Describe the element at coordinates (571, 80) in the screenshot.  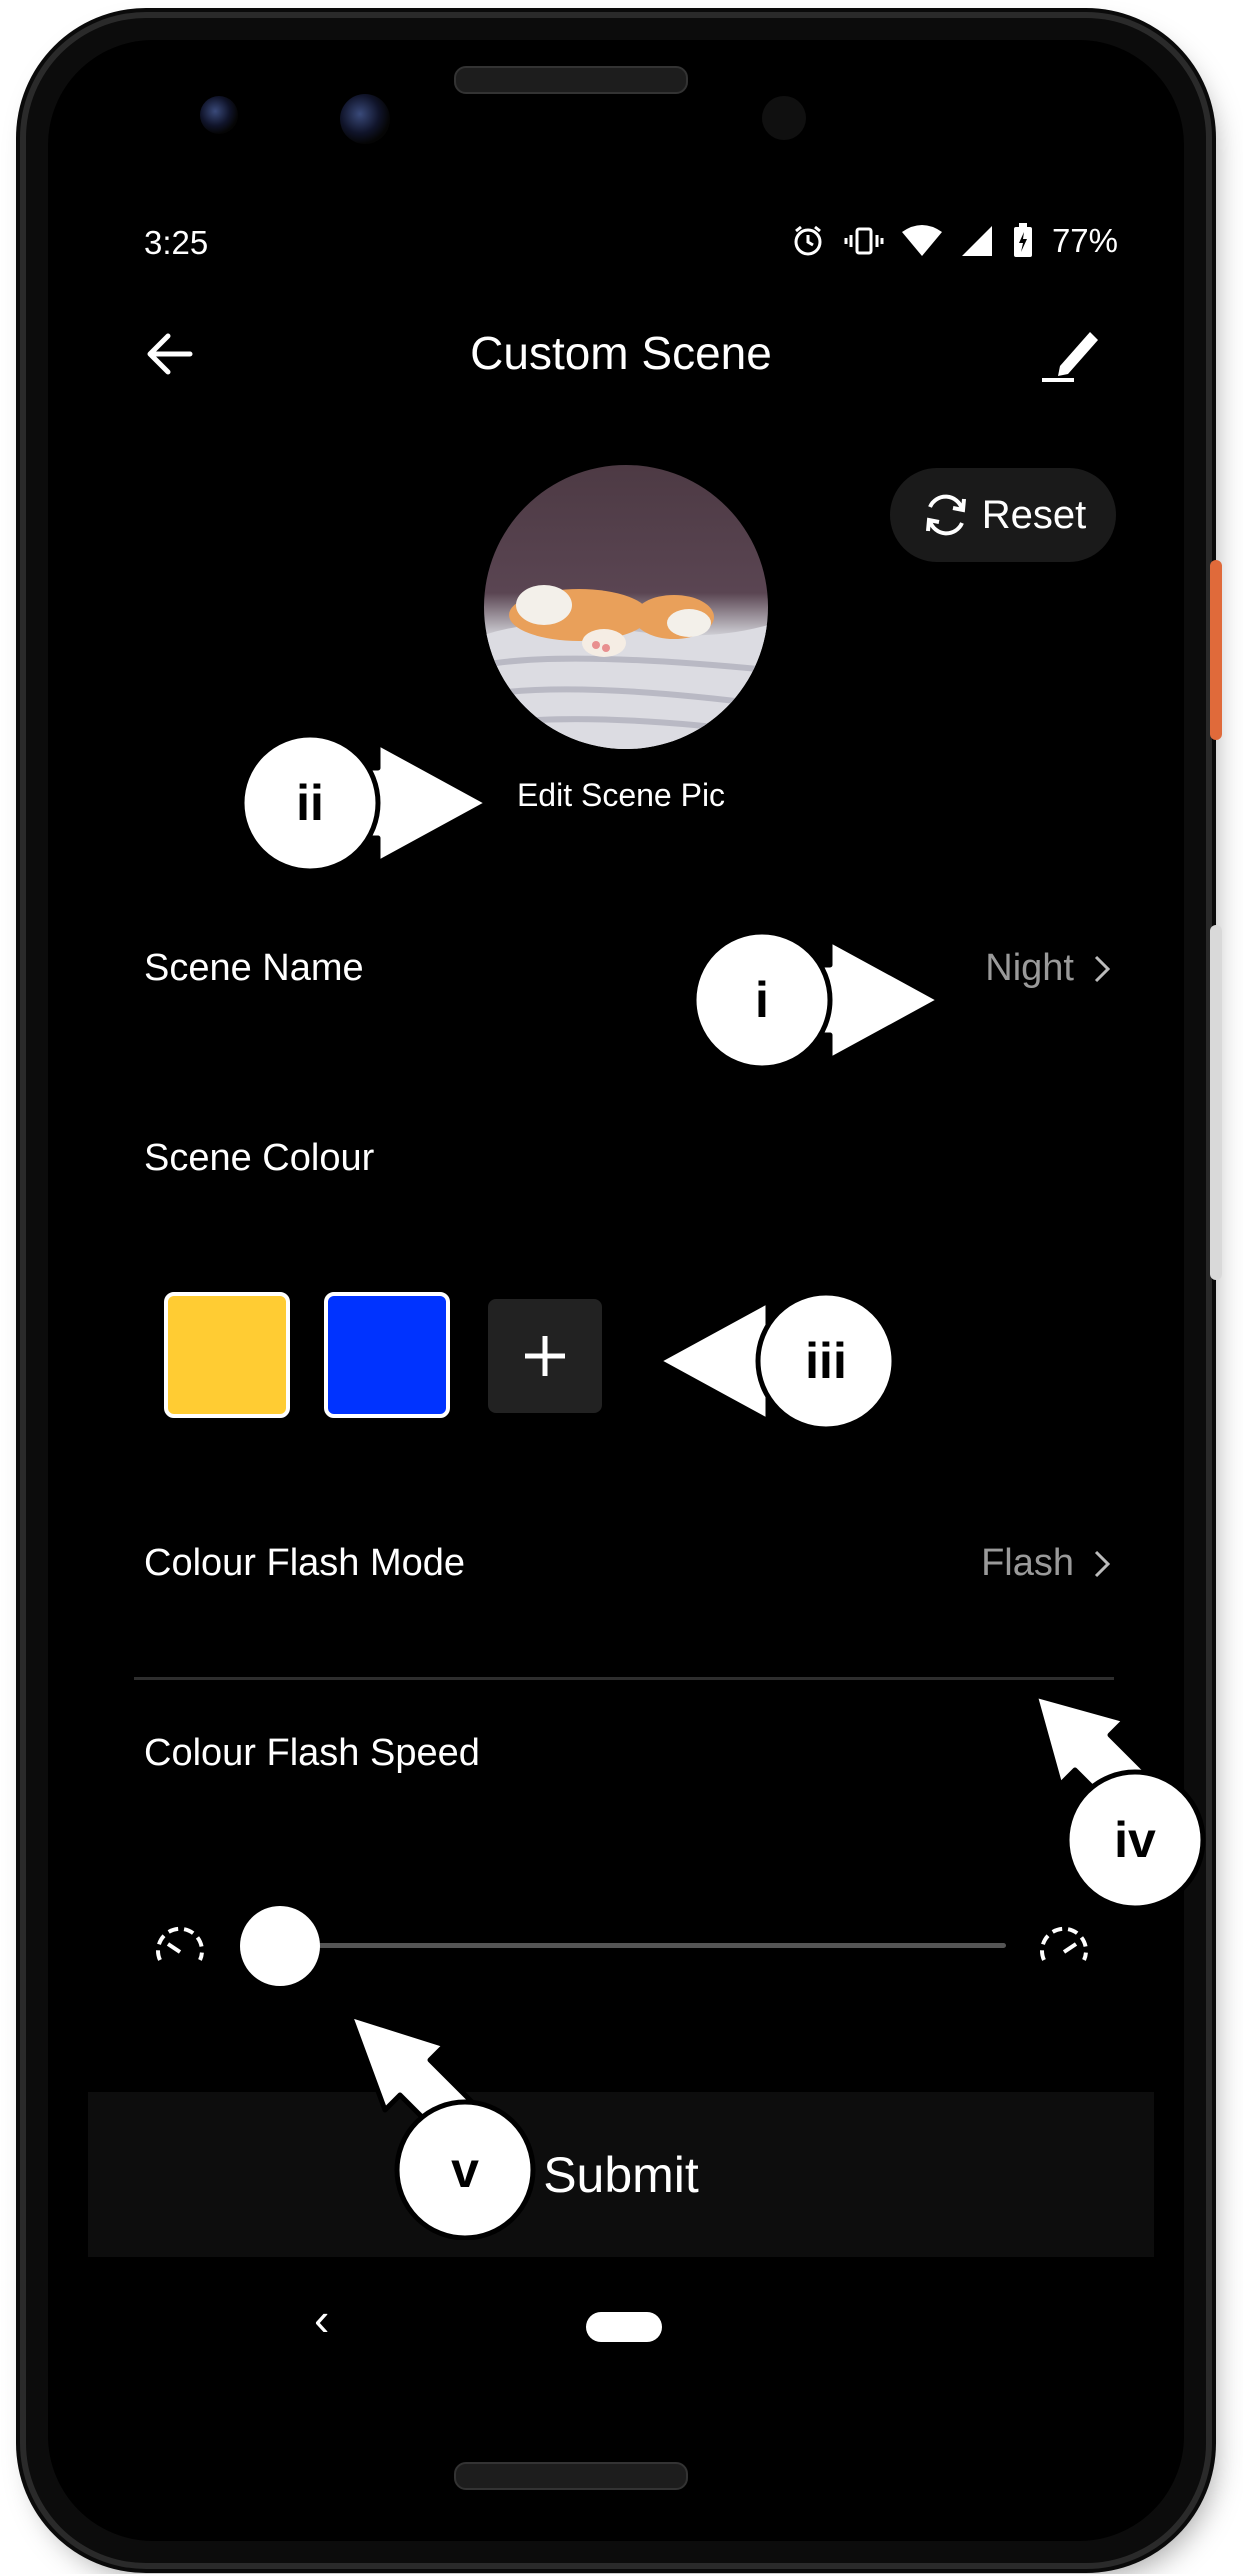
I see `earpiece-speaker` at that location.